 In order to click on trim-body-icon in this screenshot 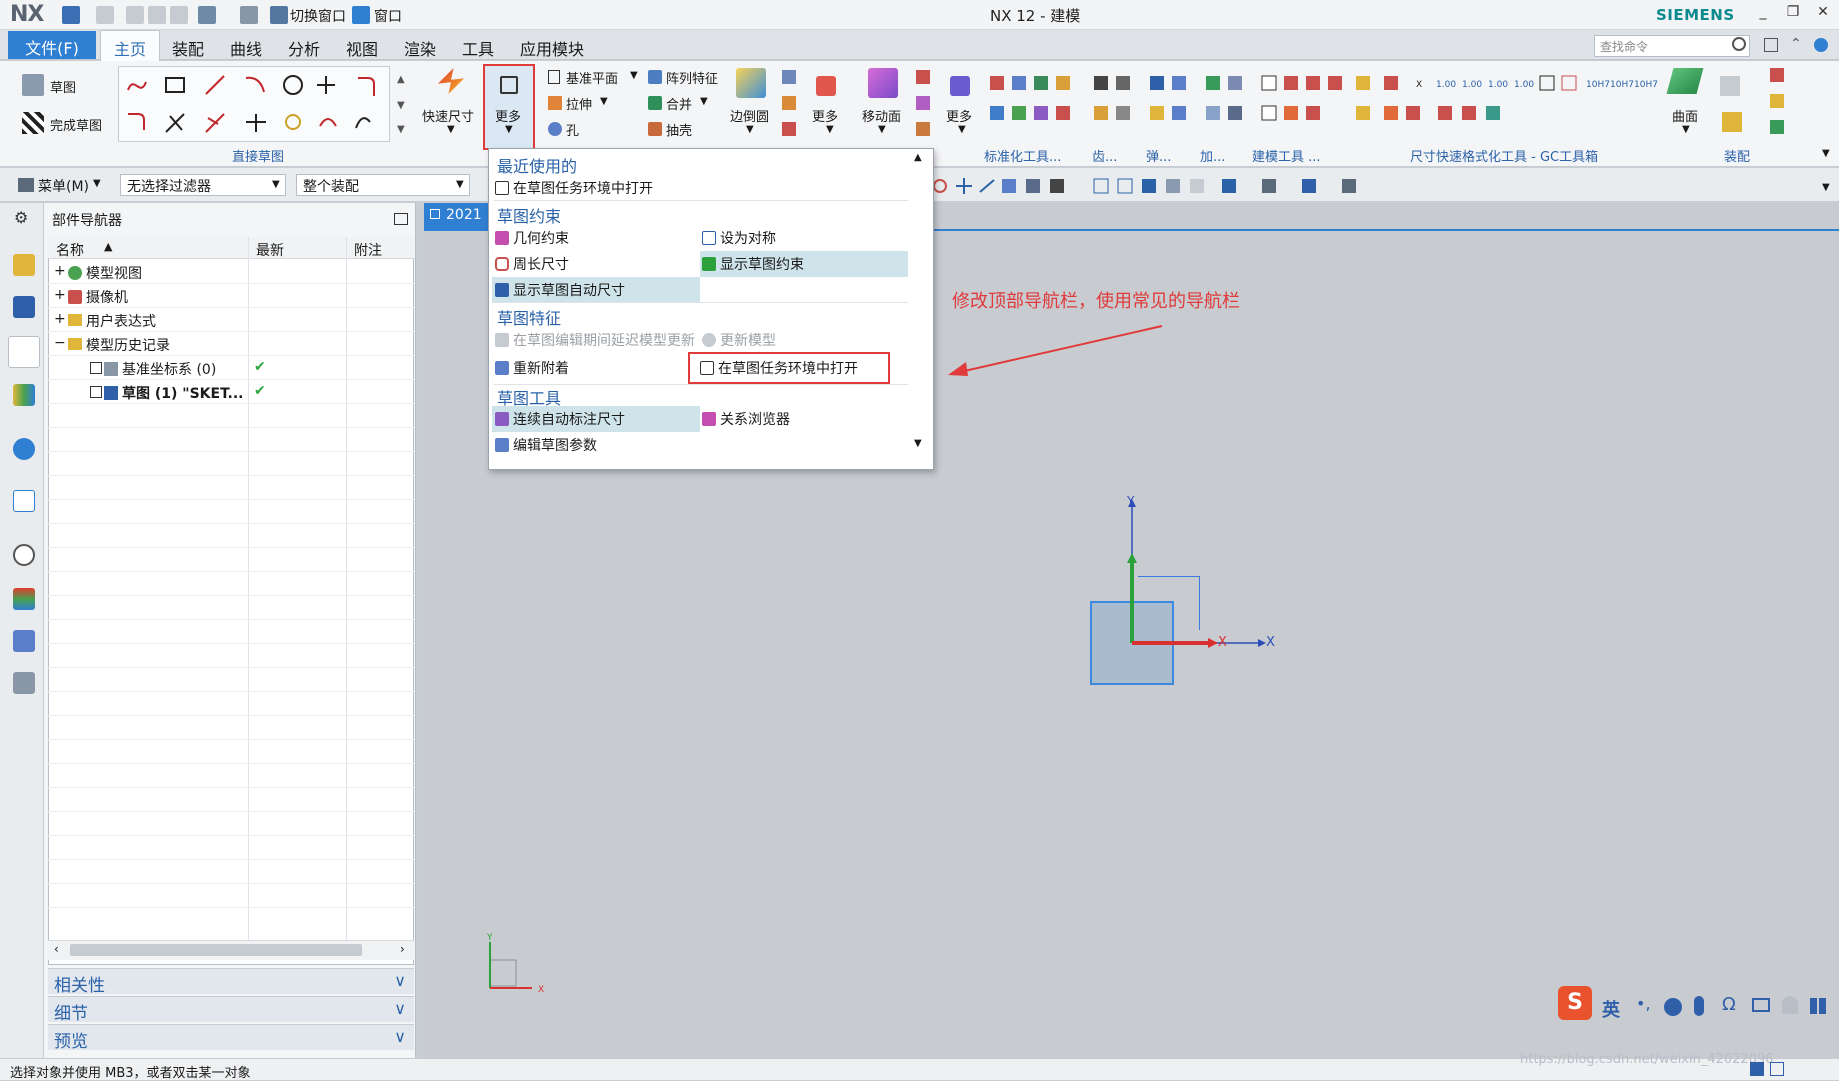, I will do `click(789, 129)`.